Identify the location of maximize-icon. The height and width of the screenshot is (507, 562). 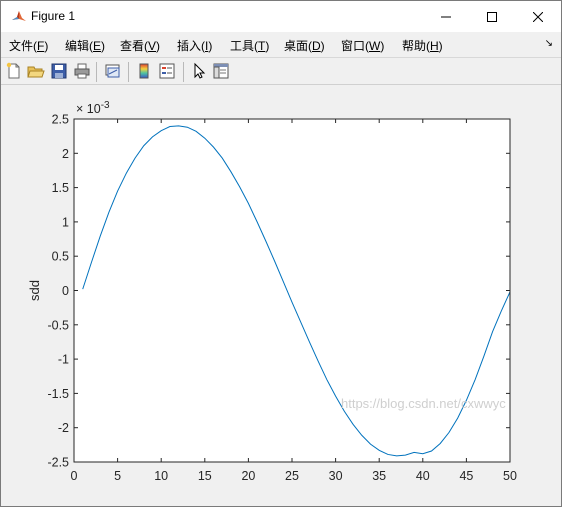
(492, 16).